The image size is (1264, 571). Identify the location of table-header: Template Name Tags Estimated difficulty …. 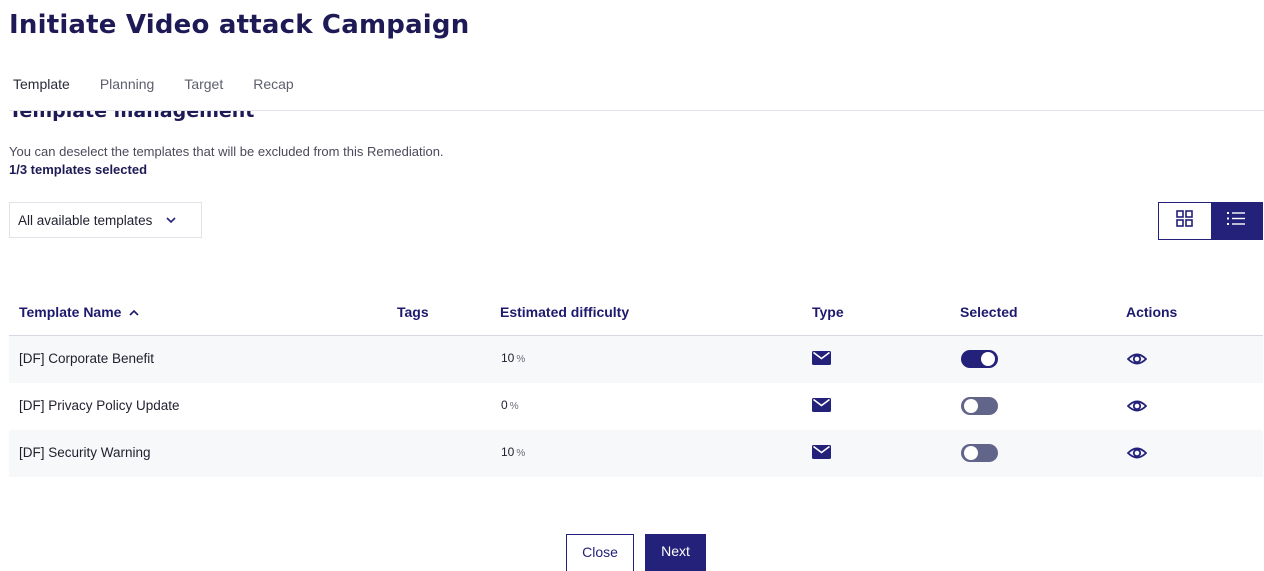
(636, 313).